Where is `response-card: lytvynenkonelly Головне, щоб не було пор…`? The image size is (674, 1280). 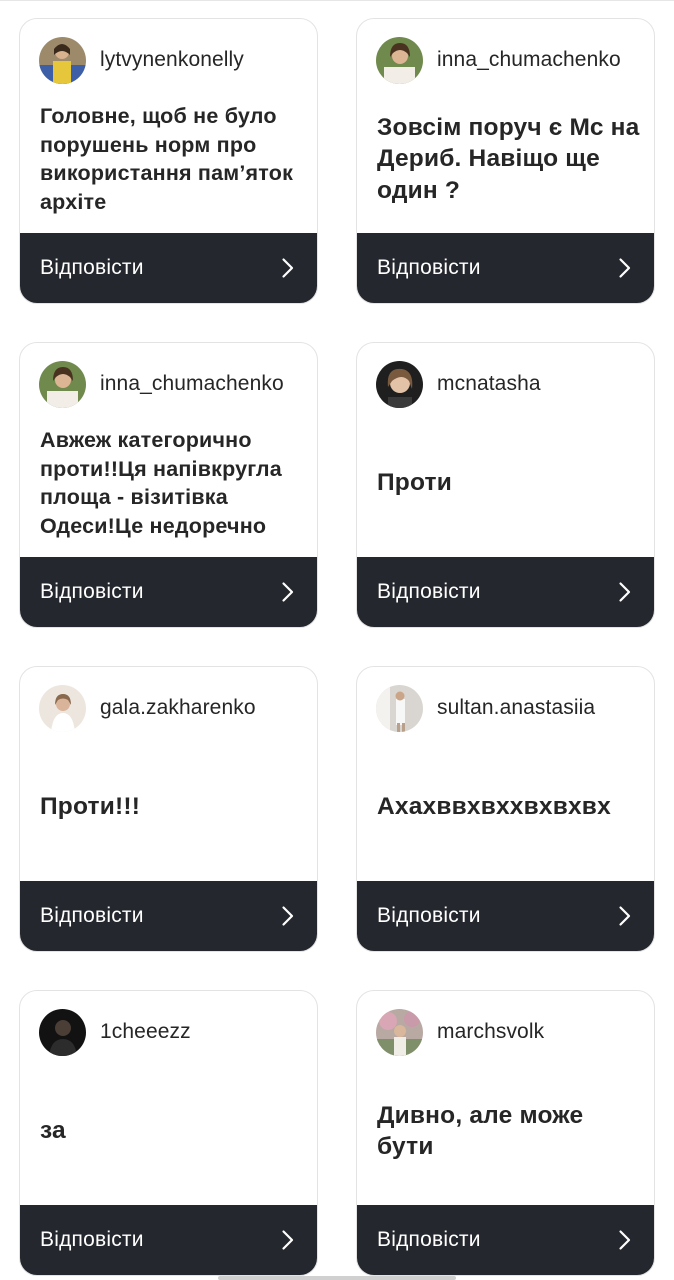
response-card: lytvynenkonelly Головне, щоб не було пор… is located at coordinates (168, 161).